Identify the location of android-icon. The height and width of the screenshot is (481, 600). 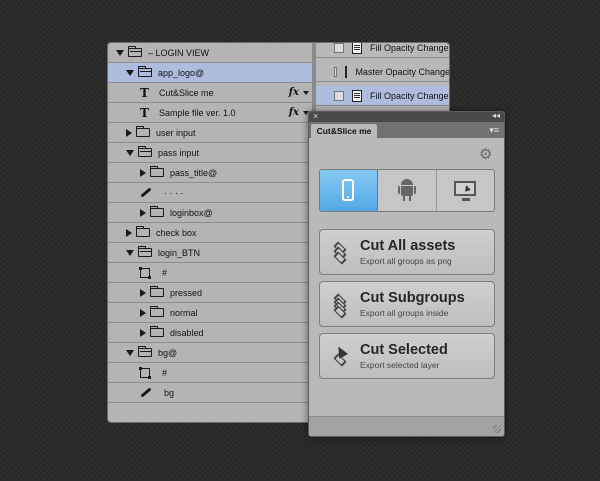
(407, 190).